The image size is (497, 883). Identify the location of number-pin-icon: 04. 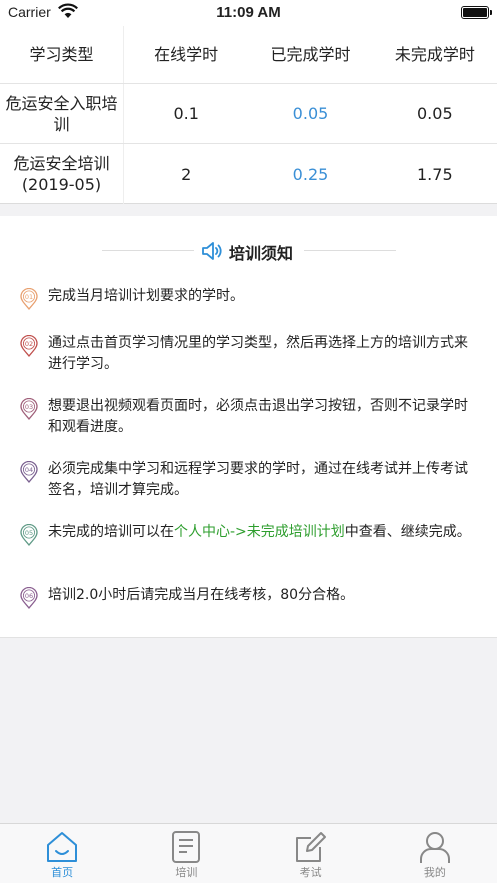
(29, 472).